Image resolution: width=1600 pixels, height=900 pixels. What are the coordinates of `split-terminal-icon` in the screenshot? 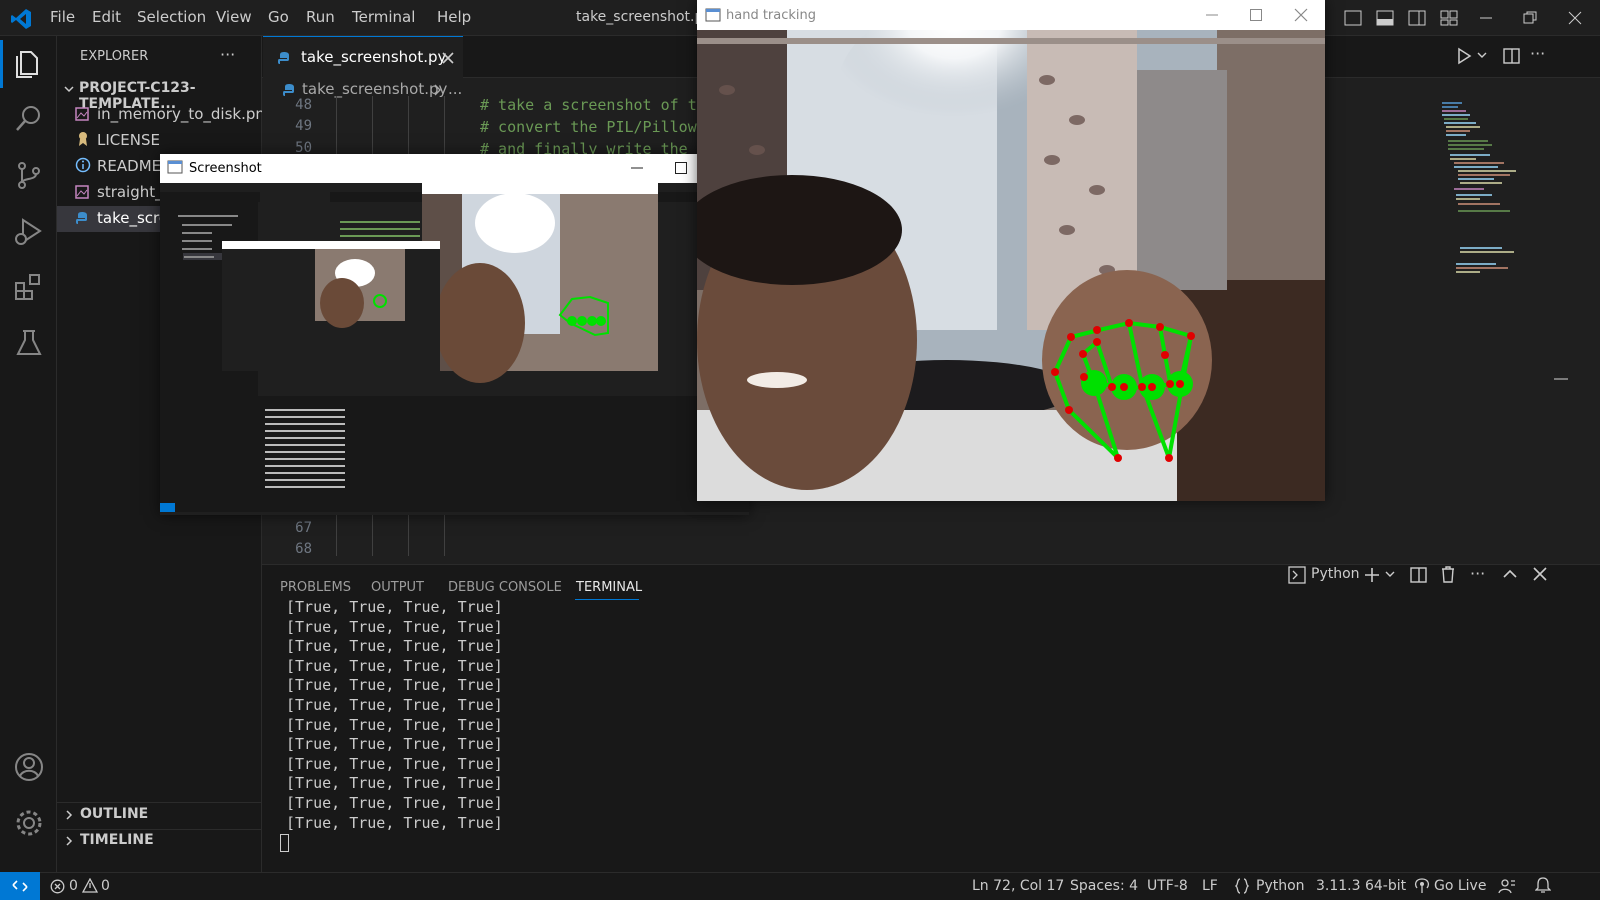 It's located at (1419, 575).